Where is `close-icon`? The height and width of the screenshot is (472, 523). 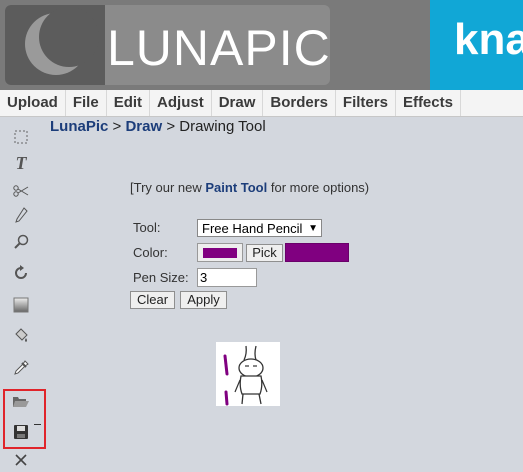 close-icon is located at coordinates (21, 460).